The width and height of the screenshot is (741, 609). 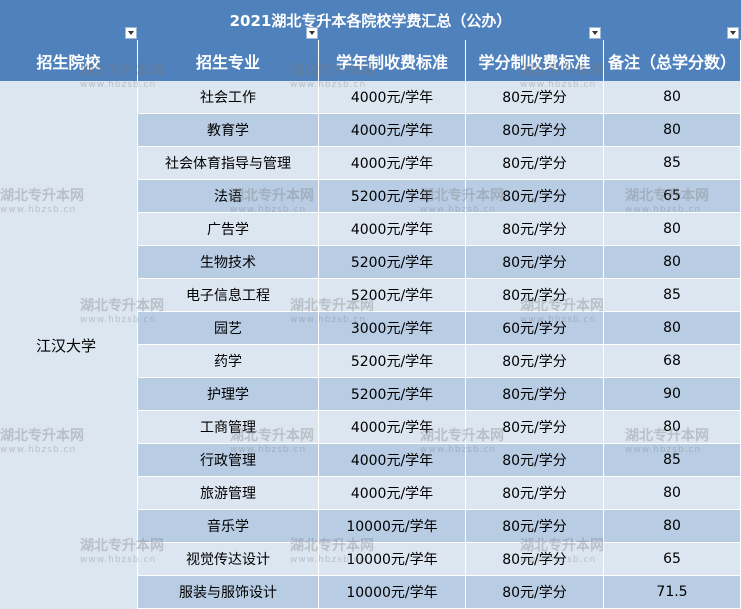 I want to click on header-yearly-fee: 学年制收费标准, so click(x=392, y=60).